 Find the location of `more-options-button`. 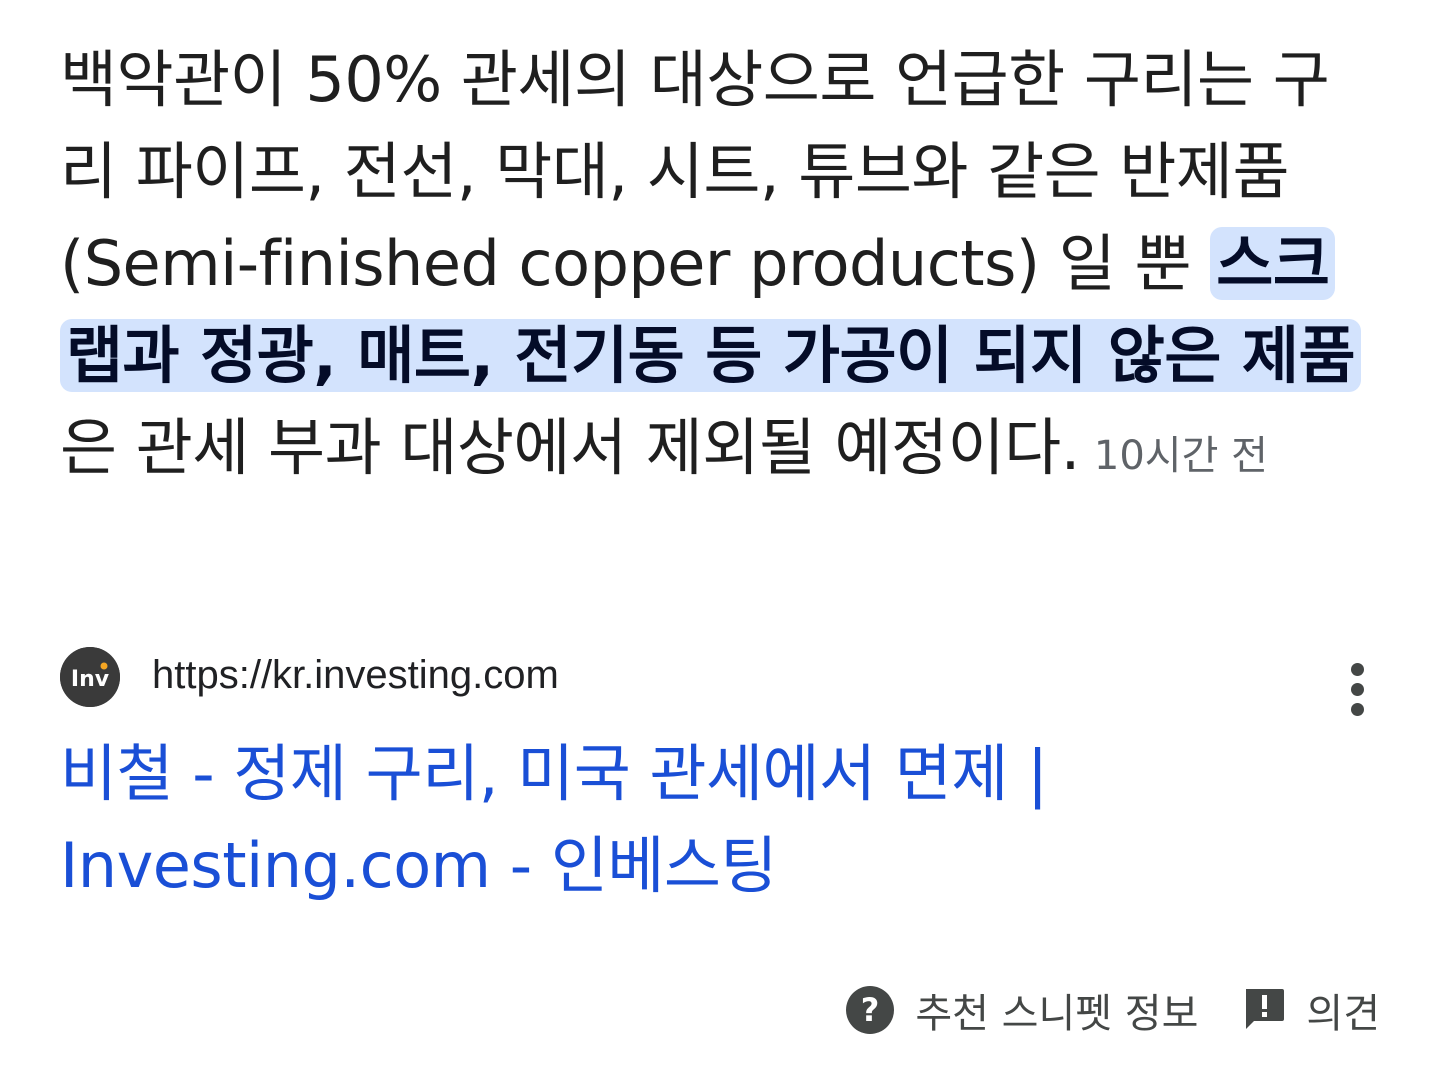

more-options-button is located at coordinates (1360, 685).